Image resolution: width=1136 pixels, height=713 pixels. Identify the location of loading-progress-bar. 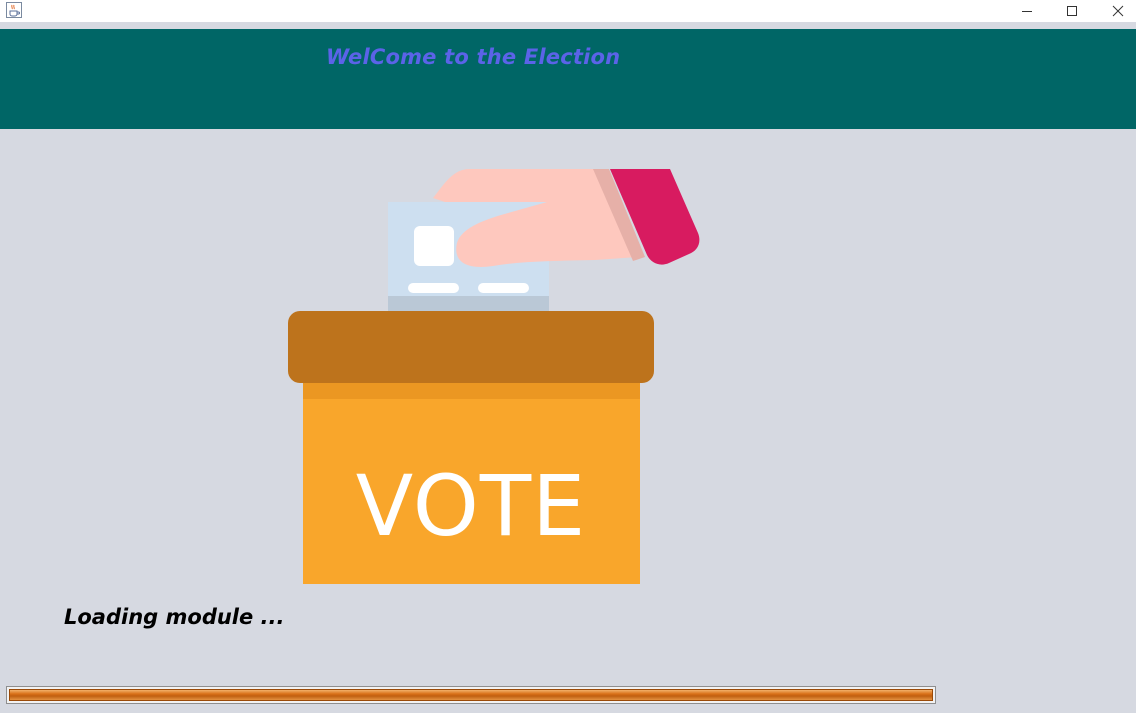
(471, 695).